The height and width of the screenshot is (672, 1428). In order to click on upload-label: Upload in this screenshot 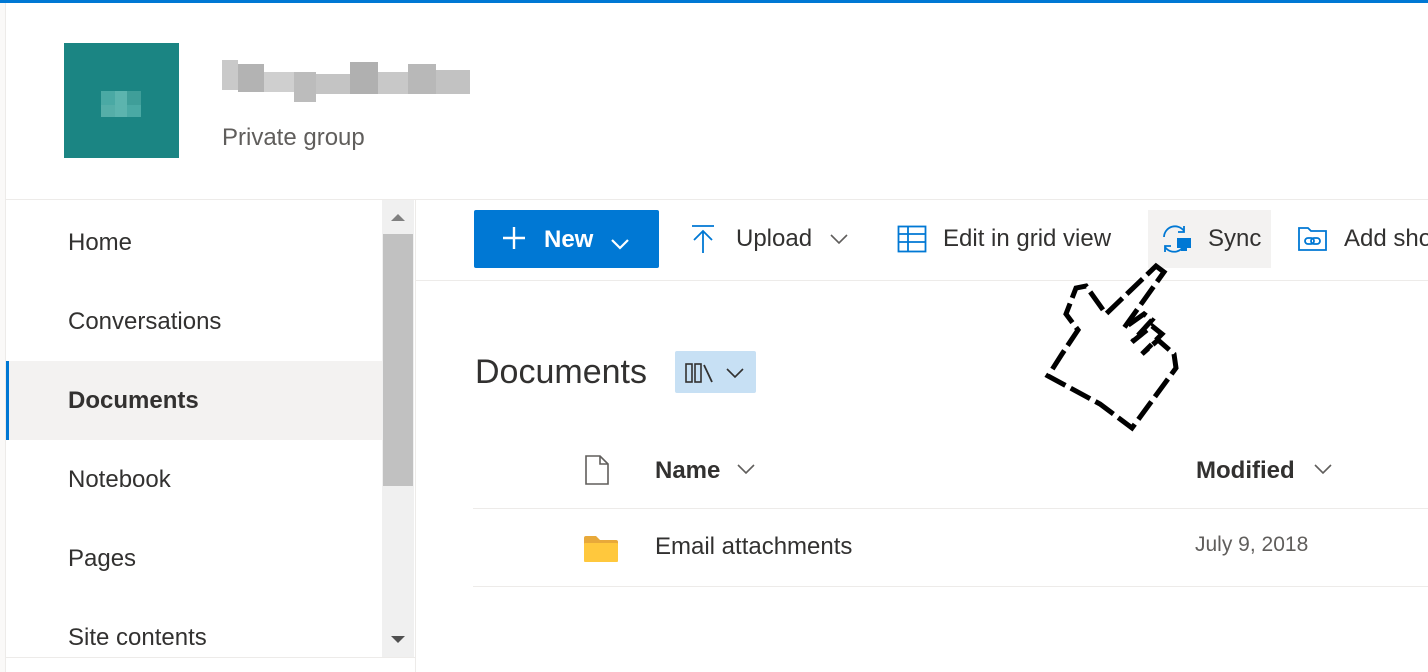, I will do `click(774, 238)`.